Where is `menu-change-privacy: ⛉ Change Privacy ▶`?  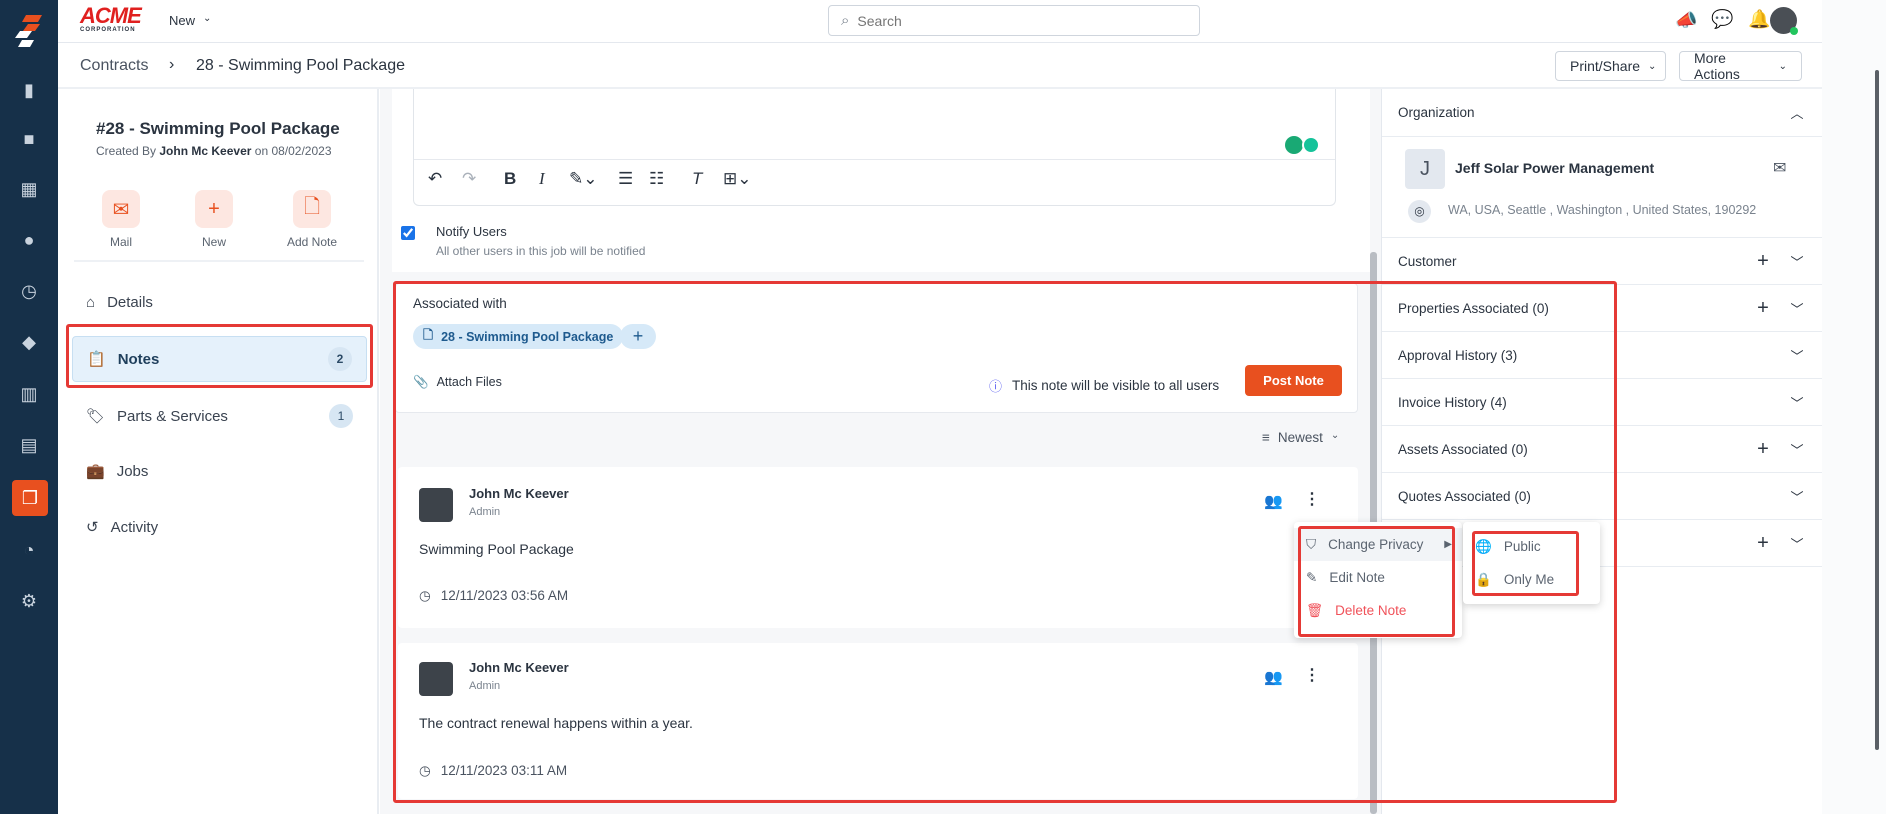
menu-change-privacy: ⛉ Change Privacy ▶ is located at coordinates (1378, 544).